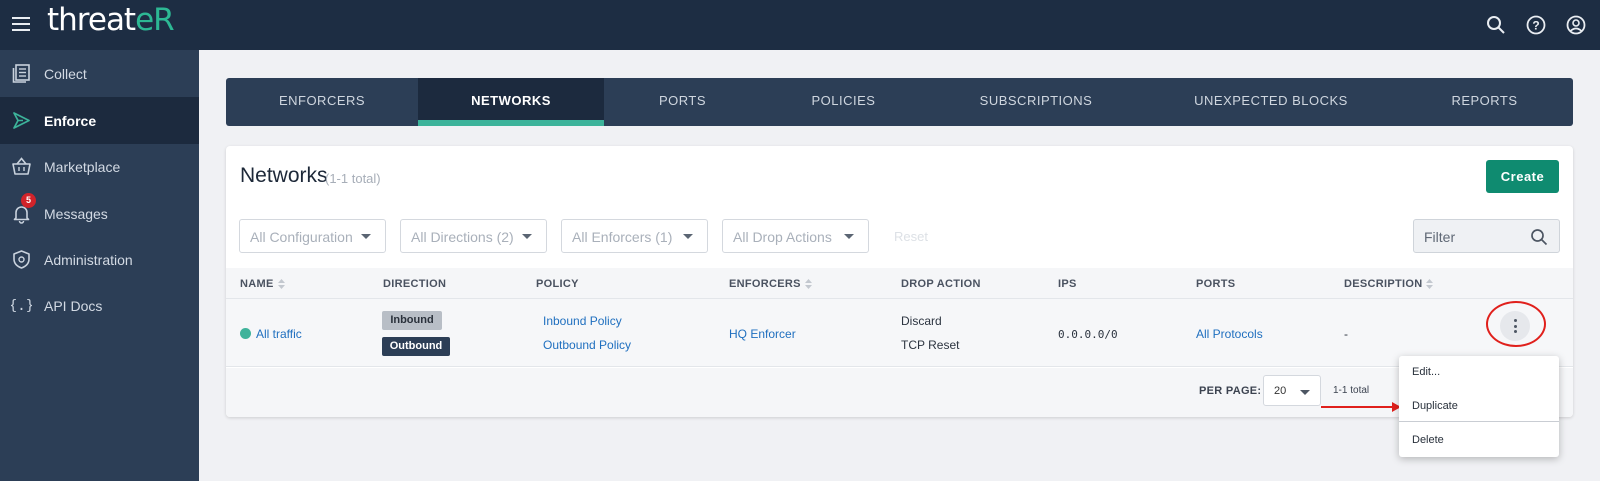 The height and width of the screenshot is (481, 1600). I want to click on drop-actions-dropdown: All Drop Actions, so click(795, 236).